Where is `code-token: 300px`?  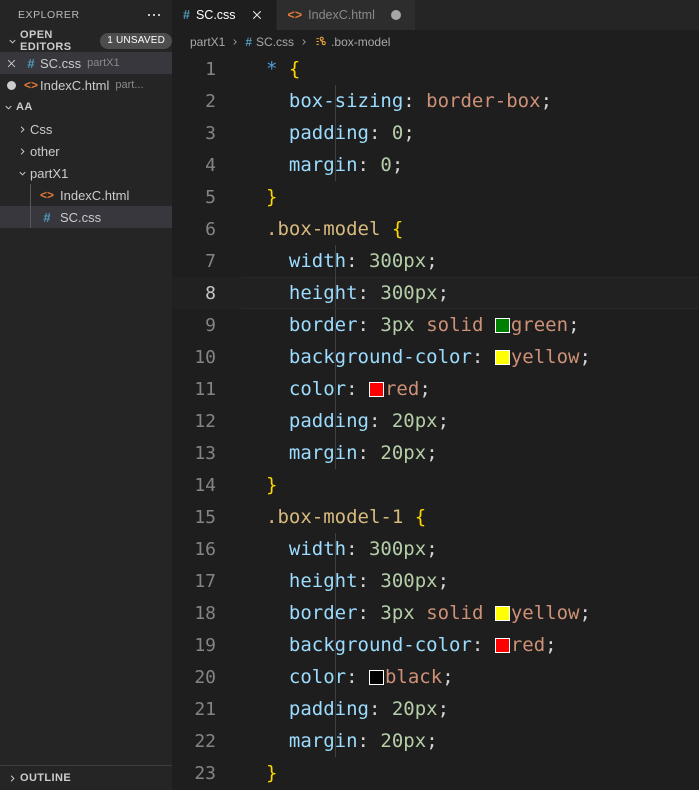
code-token: 300px is located at coordinates (397, 549).